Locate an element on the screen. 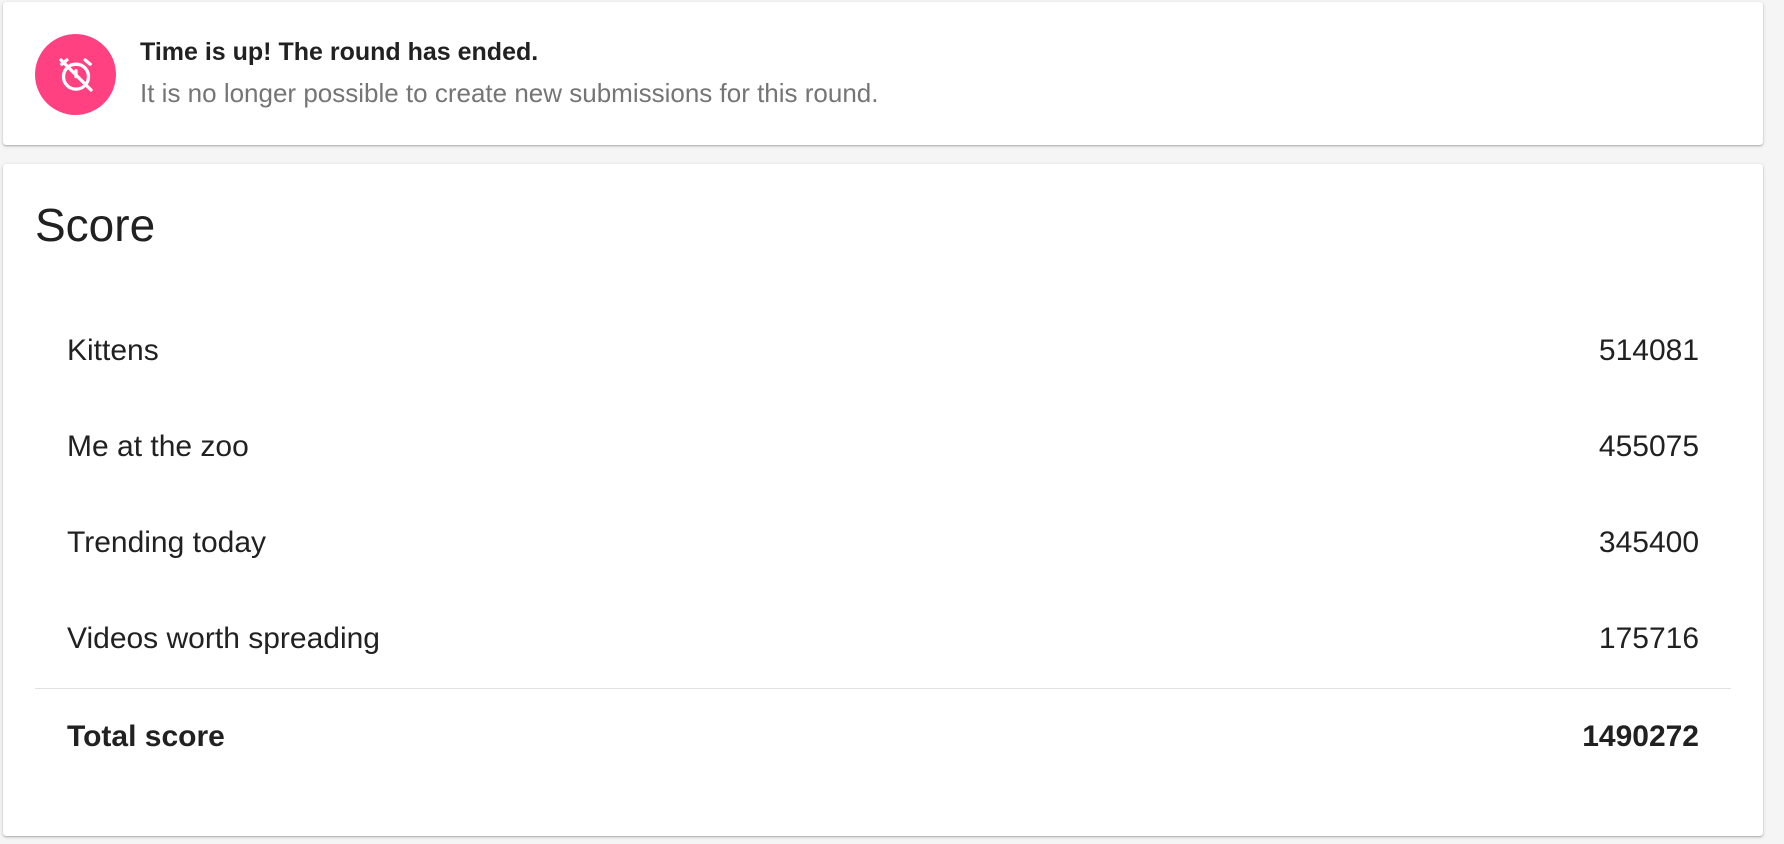 The height and width of the screenshot is (844, 1784). score-row-value: 175716 is located at coordinates (1648, 638).